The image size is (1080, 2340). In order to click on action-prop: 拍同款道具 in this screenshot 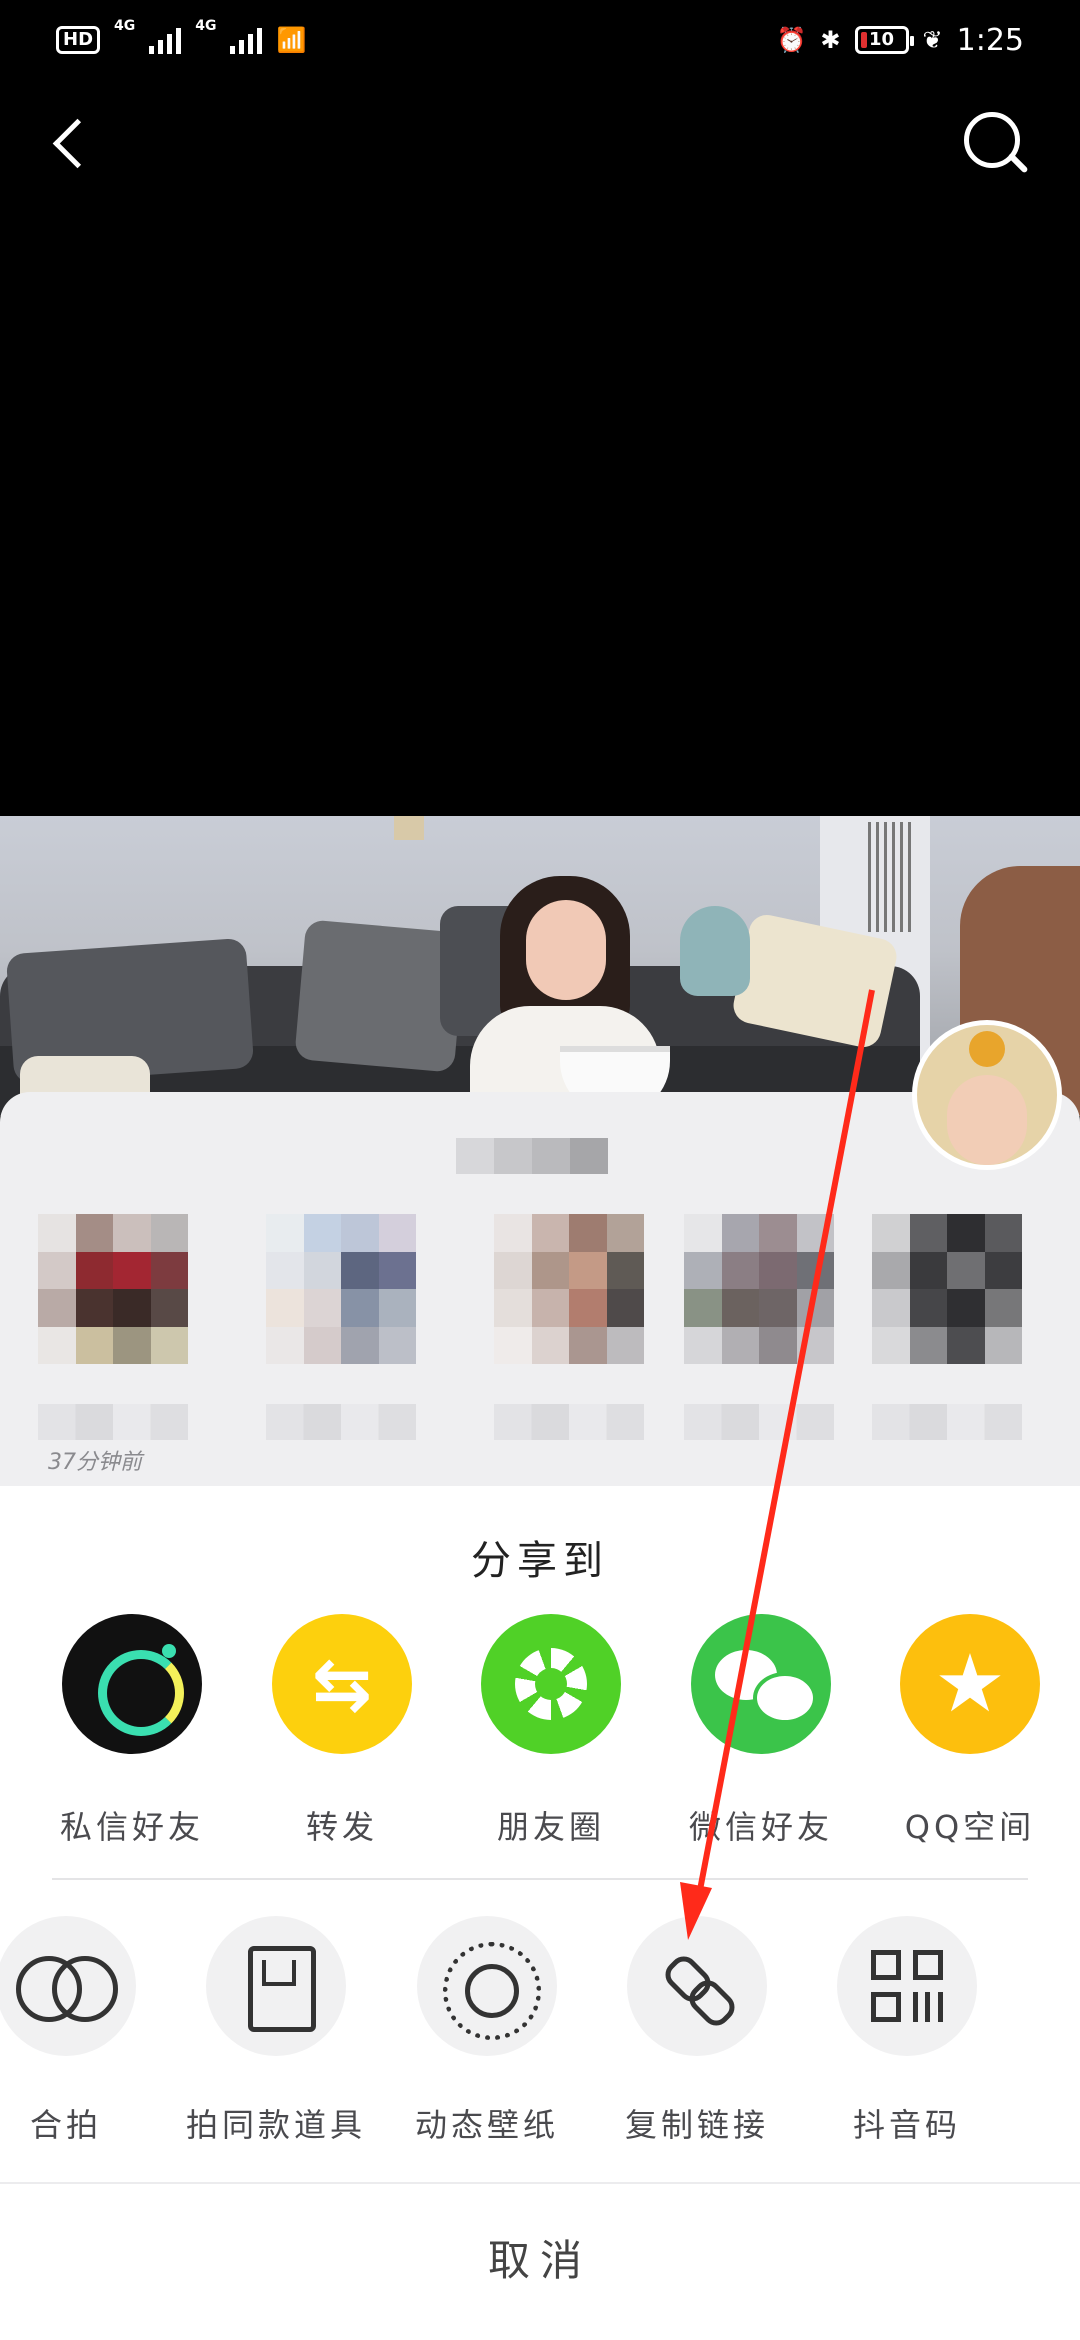, I will do `click(276, 2031)`.